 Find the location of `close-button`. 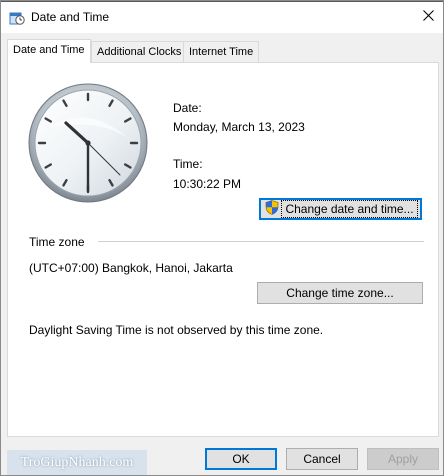

close-button is located at coordinates (428, 17).